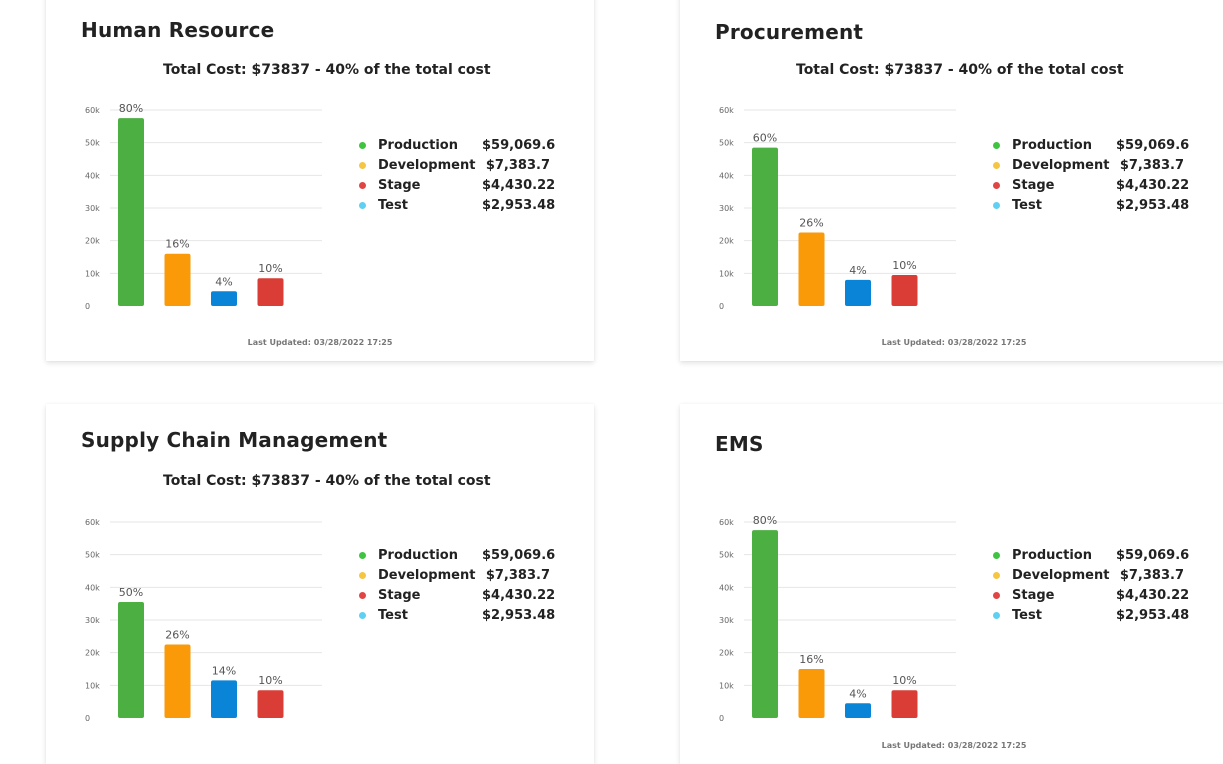 Image resolution: width=1223 pixels, height=764 pixels. Describe the element at coordinates (203, 206) in the screenshot. I see `cost-bar-chart: 0 10k 20k 30k 40k 50k 60k 80% 16% 4% 10%` at that location.